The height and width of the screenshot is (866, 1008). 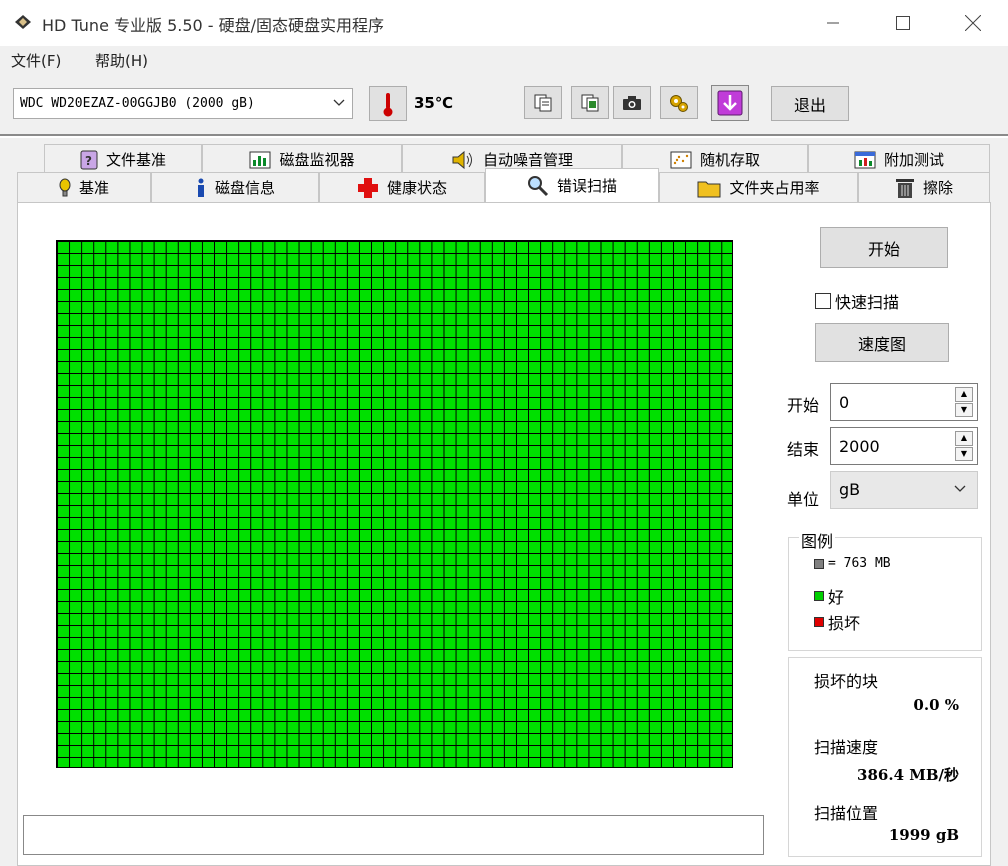 I want to click on copy-all-button, so click(x=590, y=102).